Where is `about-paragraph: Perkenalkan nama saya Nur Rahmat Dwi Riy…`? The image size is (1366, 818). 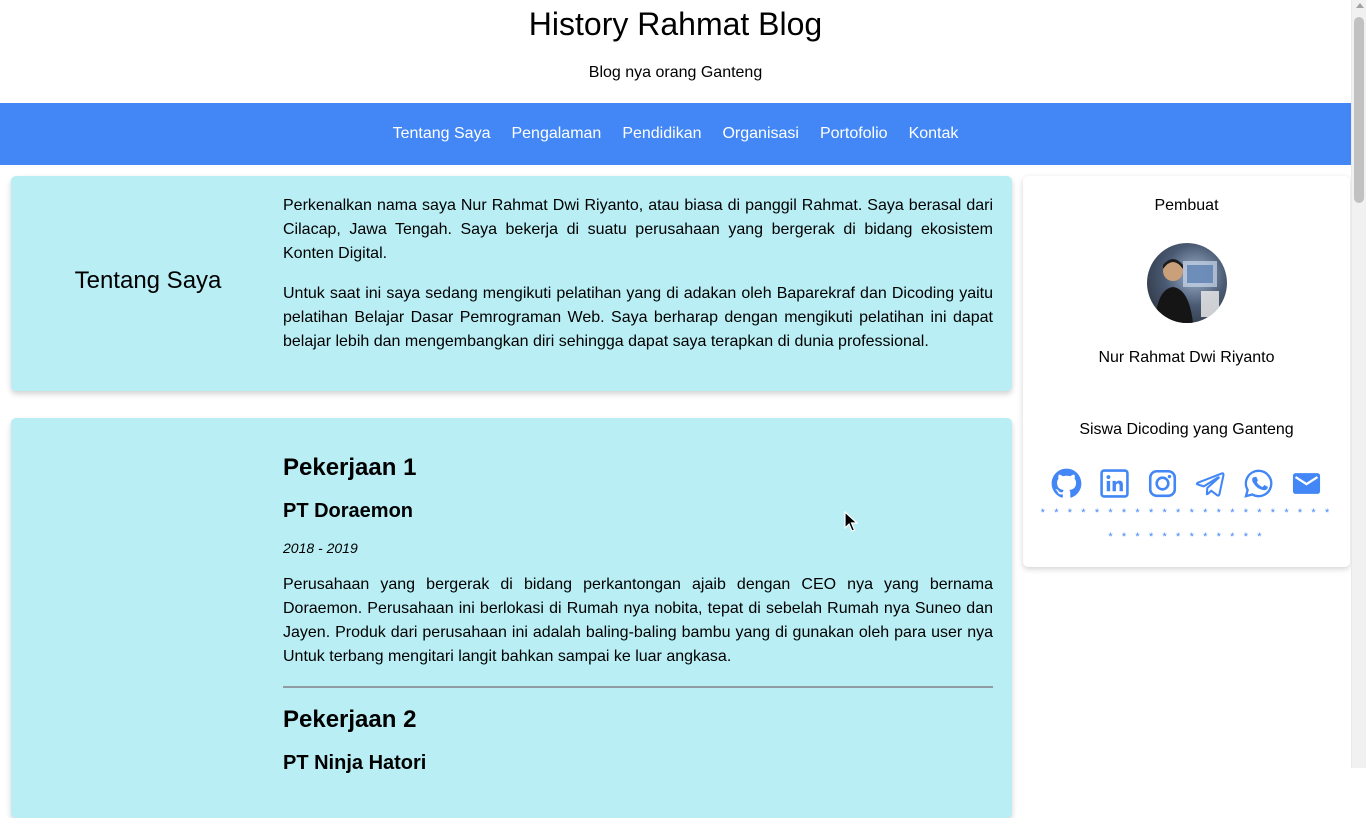 about-paragraph: Perkenalkan nama saya Nur Rahmat Dwi Riy… is located at coordinates (638, 229).